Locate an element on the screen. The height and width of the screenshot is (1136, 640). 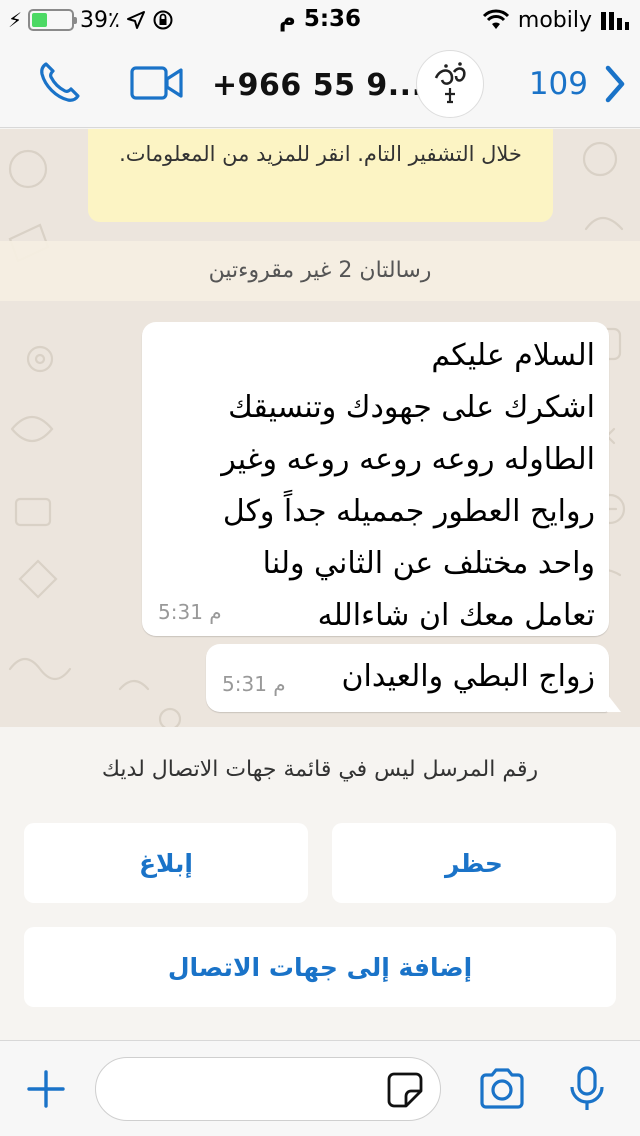
chevron-right-icon is located at coordinates (615, 84).